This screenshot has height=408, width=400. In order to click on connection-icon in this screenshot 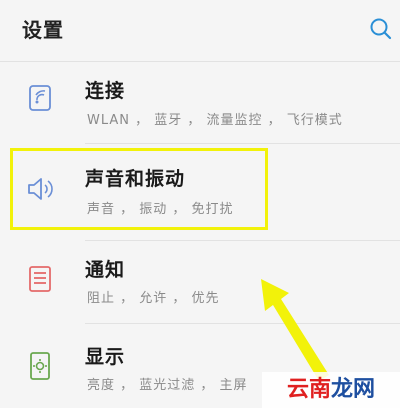, I will do `click(40, 98)`.